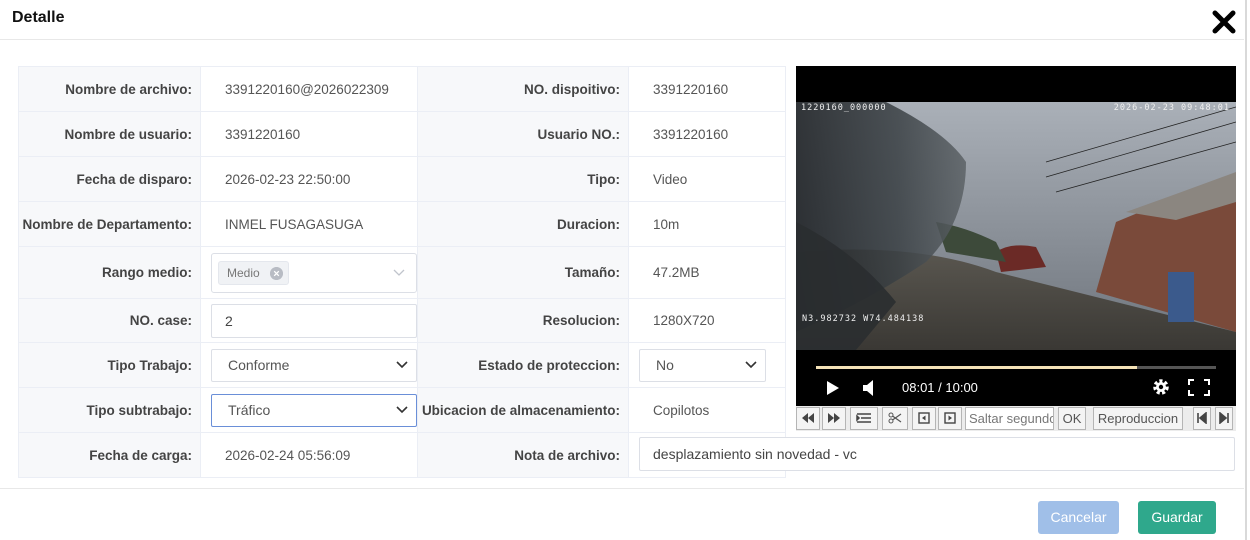 Image resolution: width=1250 pixels, height=540 pixels. I want to click on nota-archivo-input: desplazamiento sin novedad - vc, so click(937, 454).